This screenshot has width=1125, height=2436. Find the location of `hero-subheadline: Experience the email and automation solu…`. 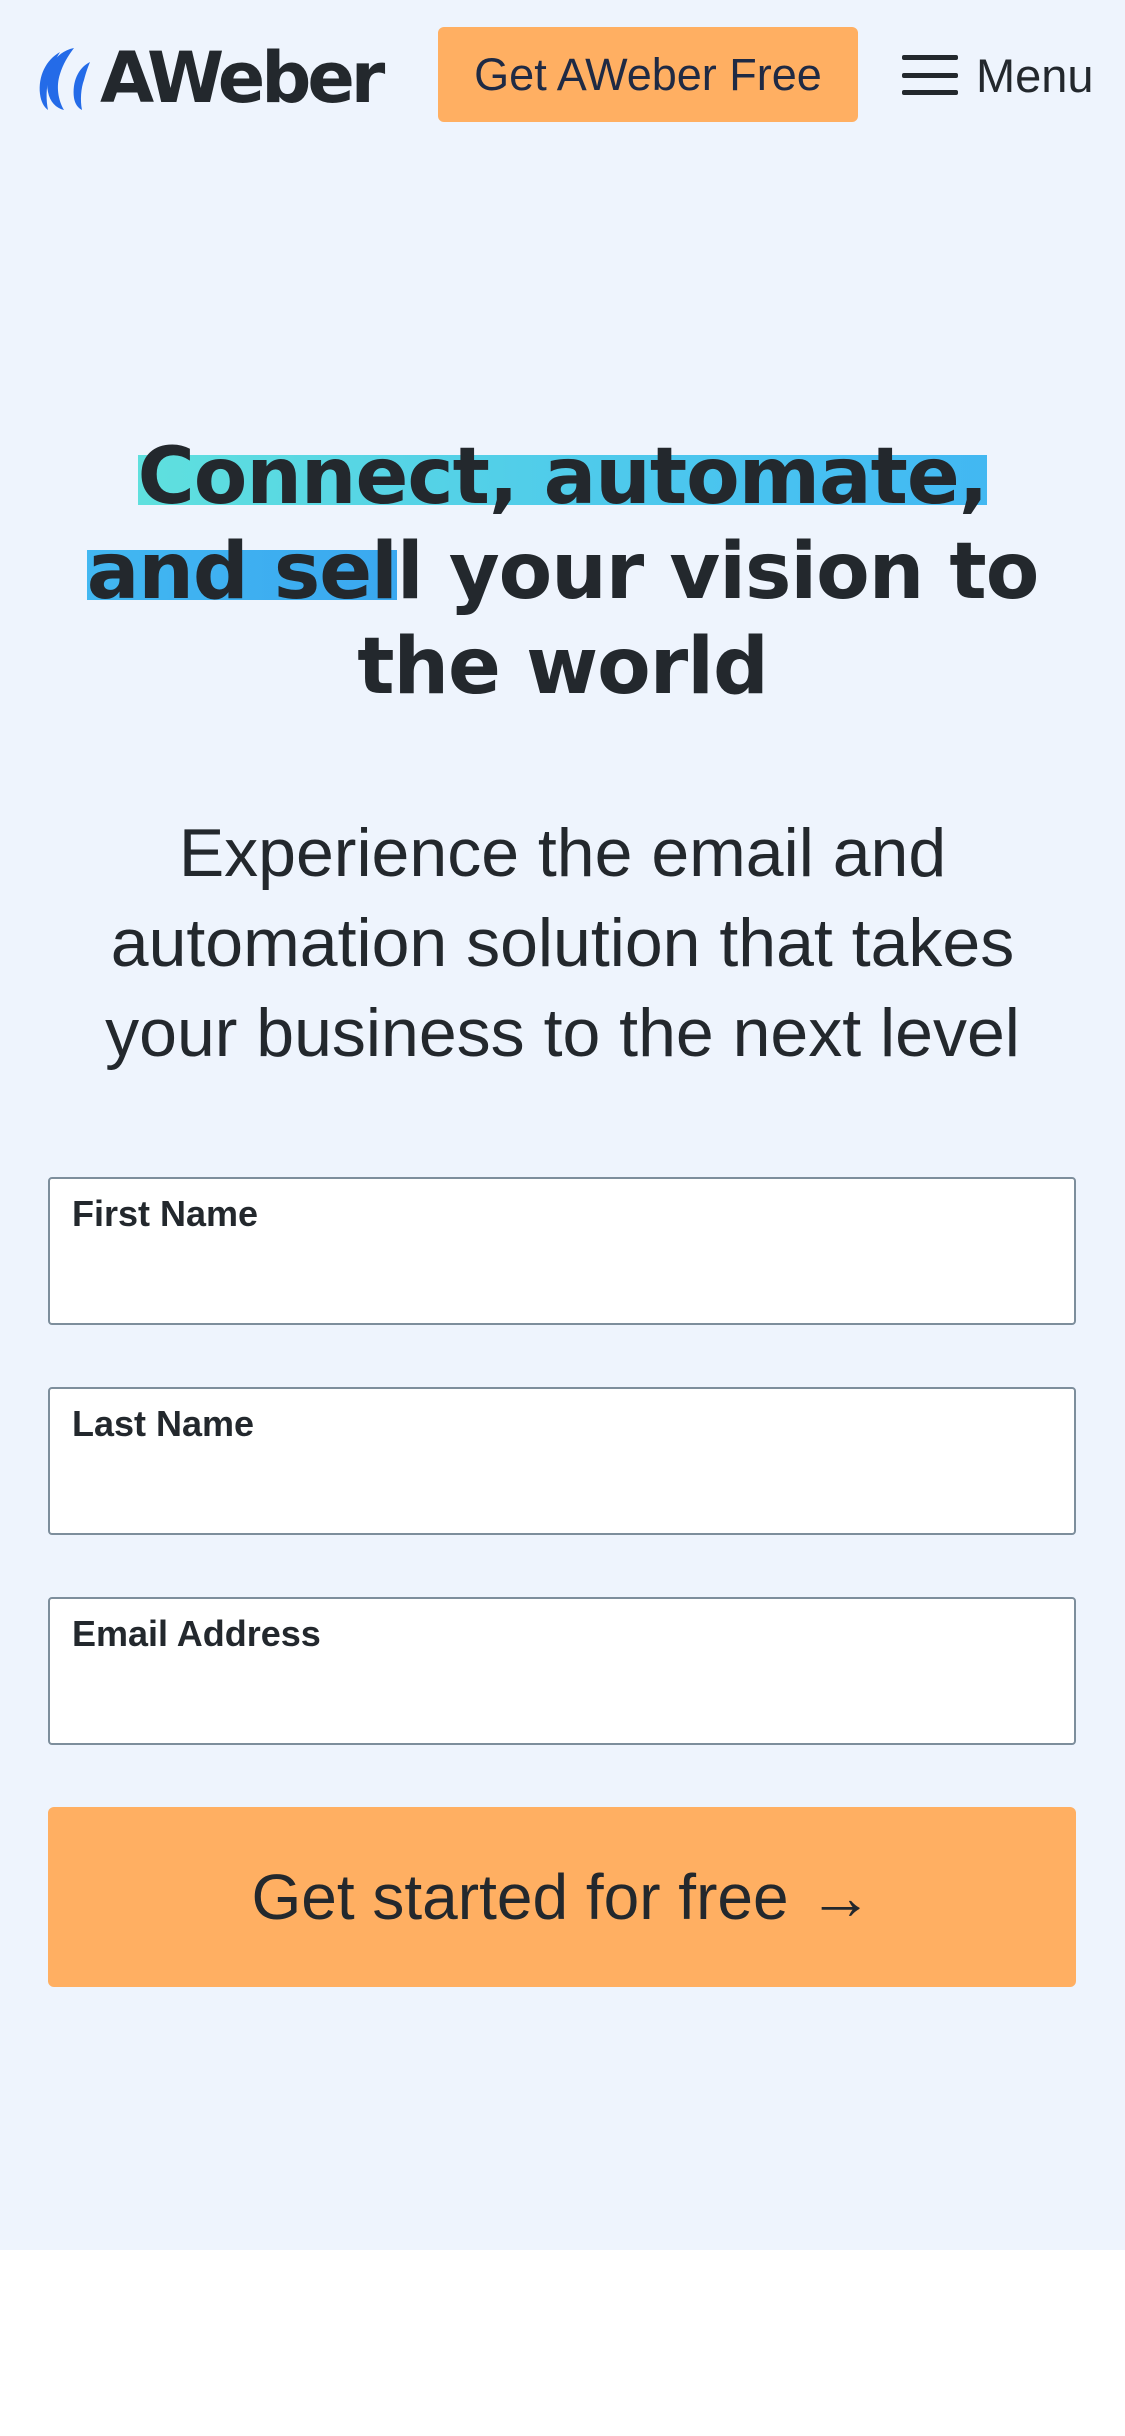

hero-subheadline: Experience the email and automation solu… is located at coordinates (562, 943).